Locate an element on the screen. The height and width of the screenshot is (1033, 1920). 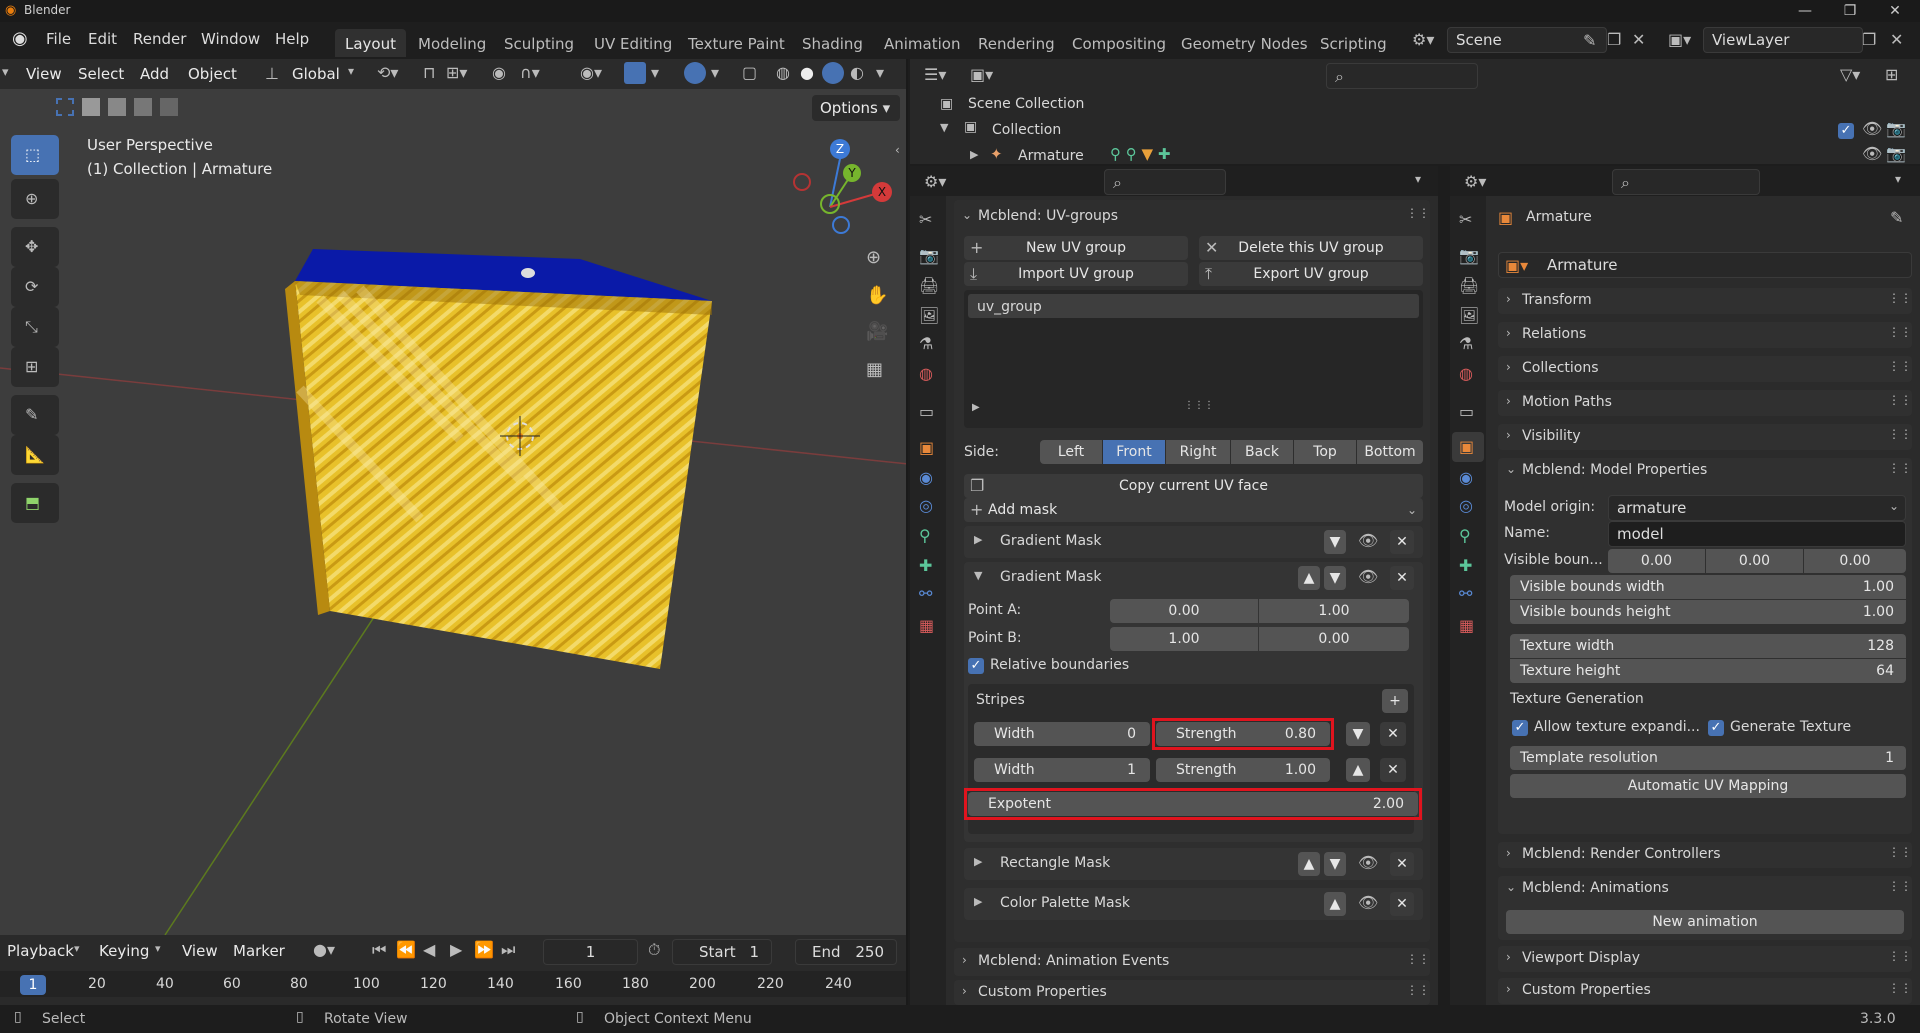
stripe2-width-field: Width 1 is located at coordinates (1062, 770).